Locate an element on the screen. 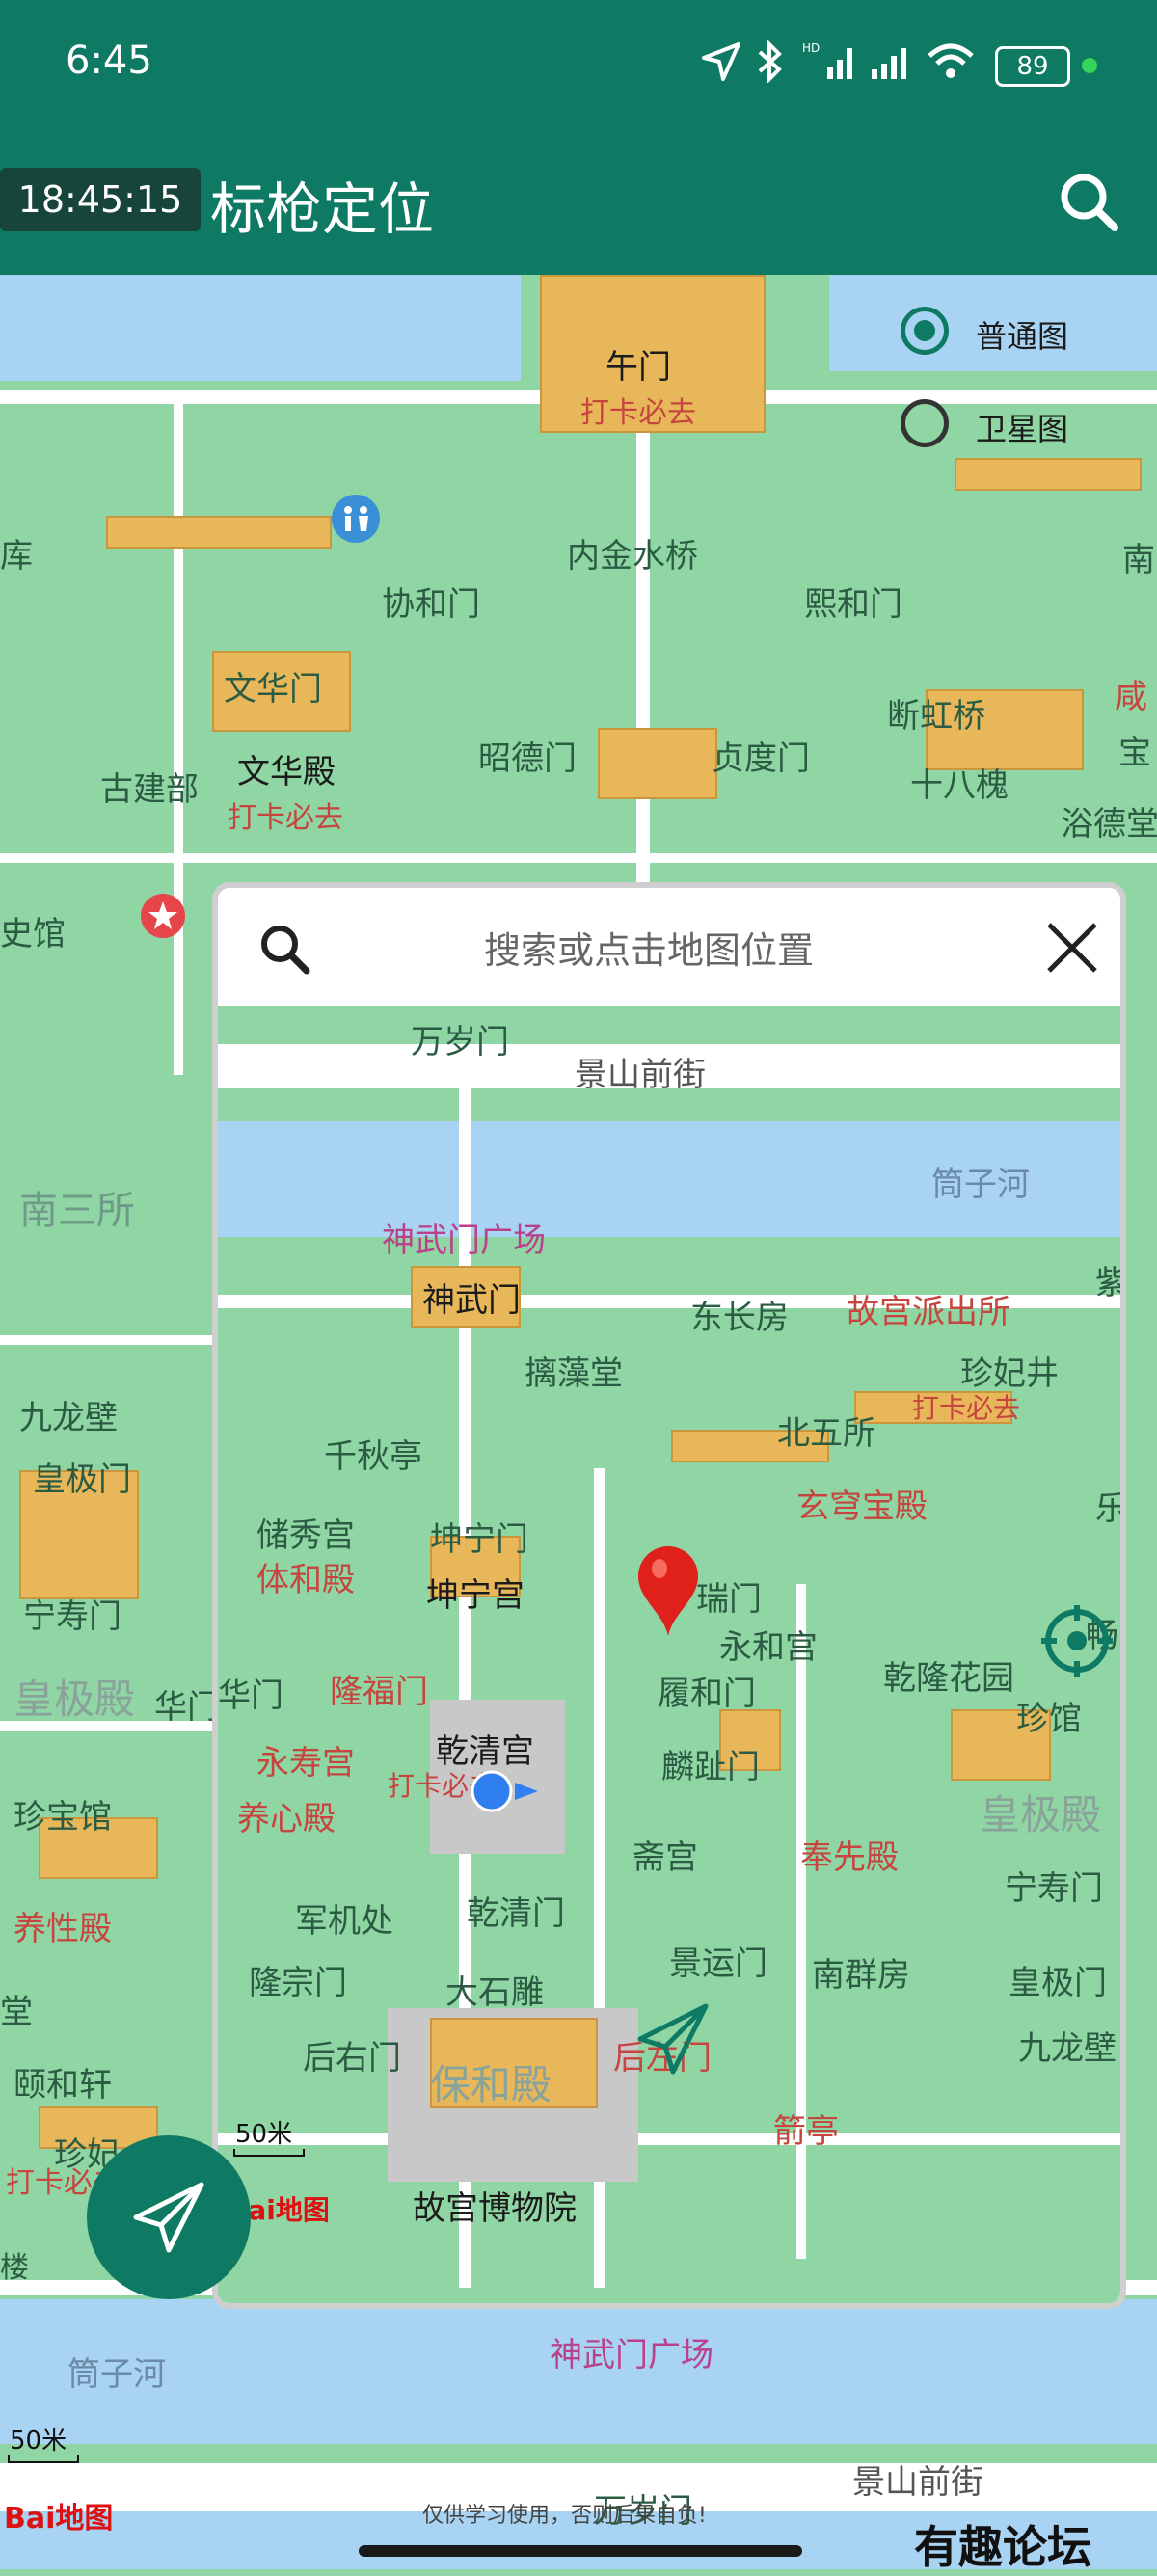 This screenshot has width=1157, height=2576. map-label: 神武门 is located at coordinates (471, 1301).